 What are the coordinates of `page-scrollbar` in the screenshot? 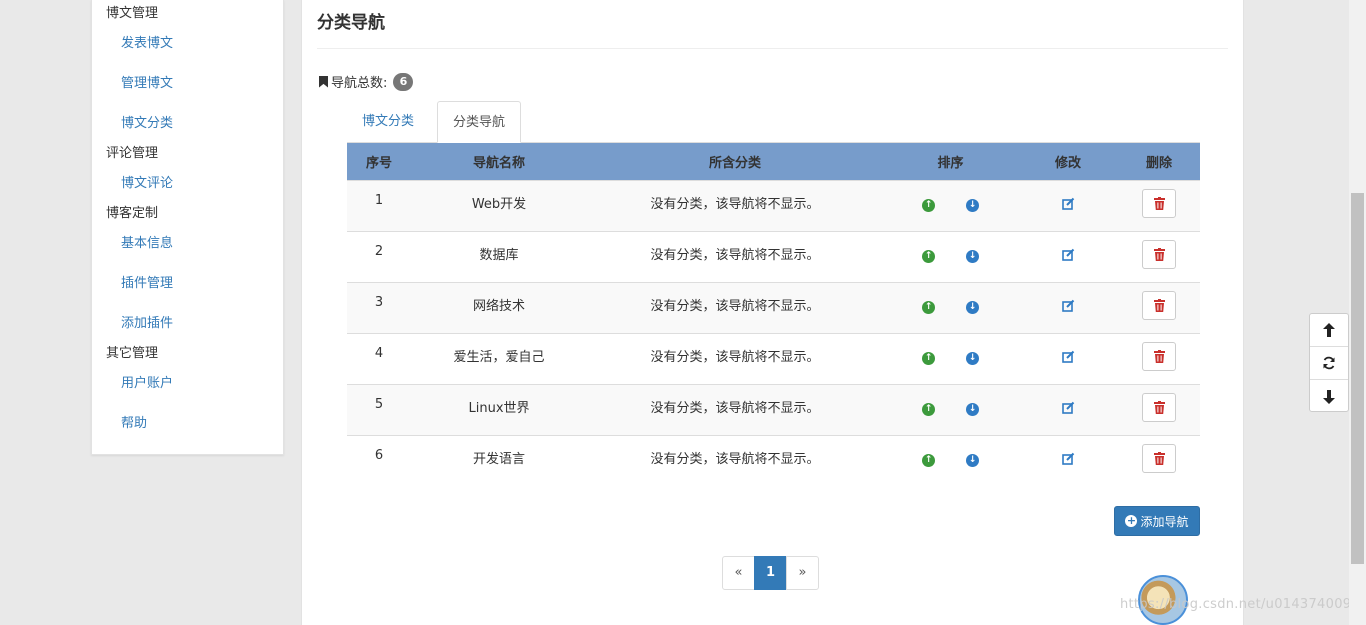 It's located at (1357, 312).